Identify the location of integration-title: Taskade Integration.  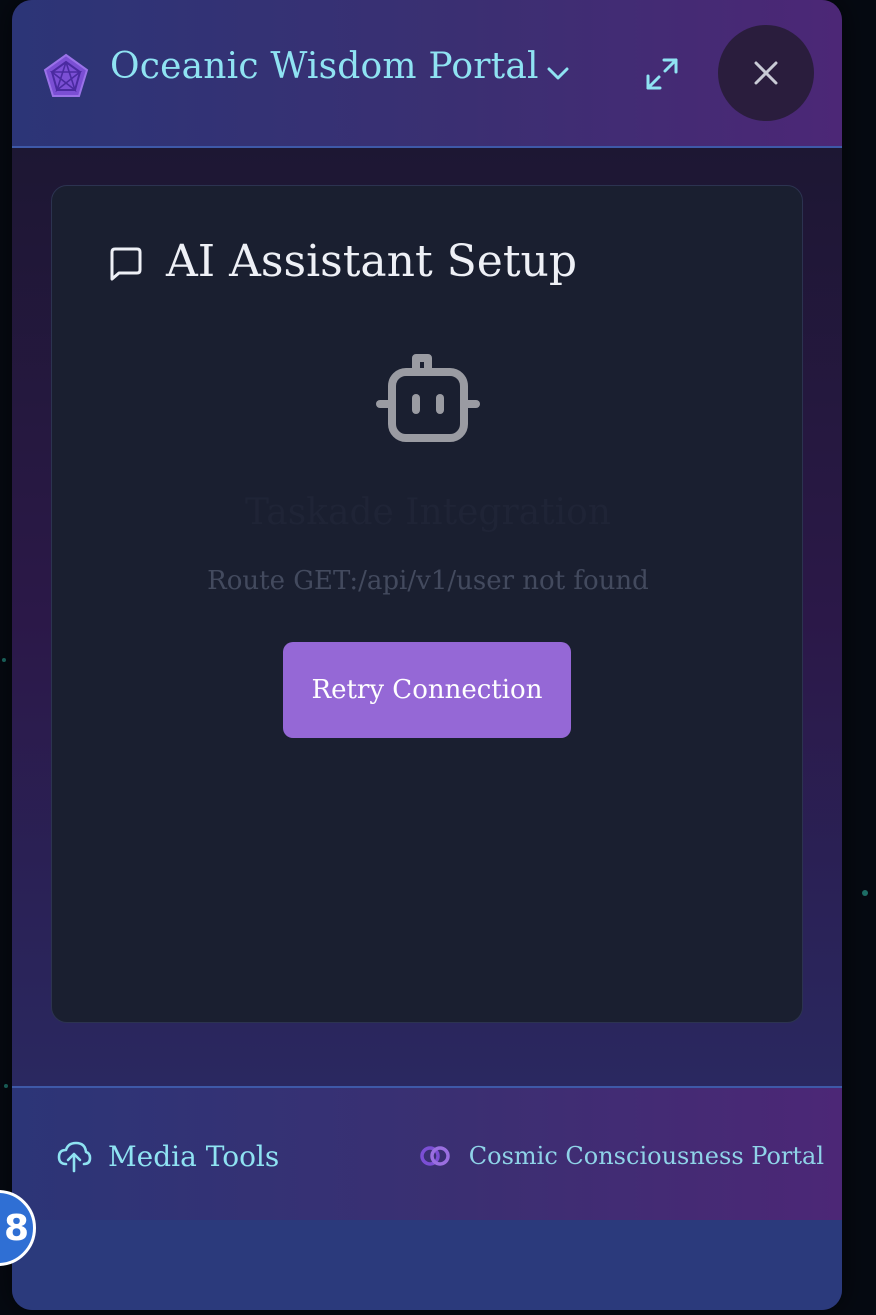
(428, 512).